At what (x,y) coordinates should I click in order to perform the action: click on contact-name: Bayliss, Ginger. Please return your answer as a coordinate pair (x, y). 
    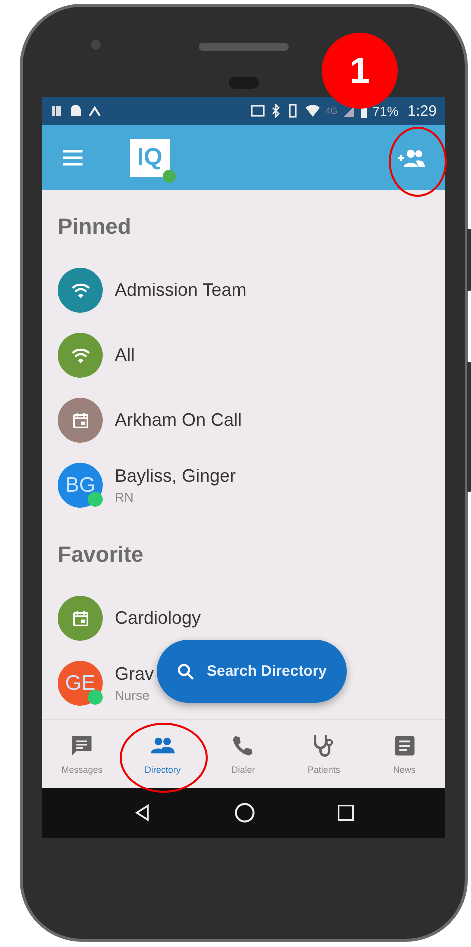
    Looking at the image, I should click on (175, 476).